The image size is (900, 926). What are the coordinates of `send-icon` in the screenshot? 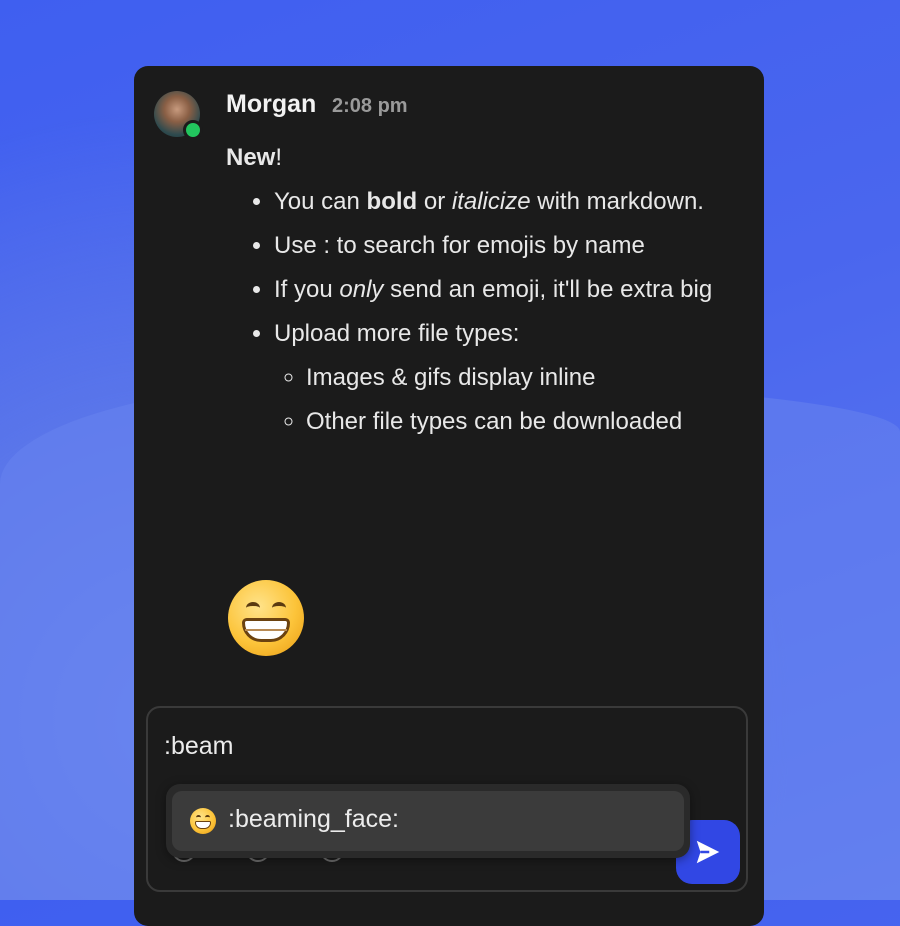 It's located at (708, 852).